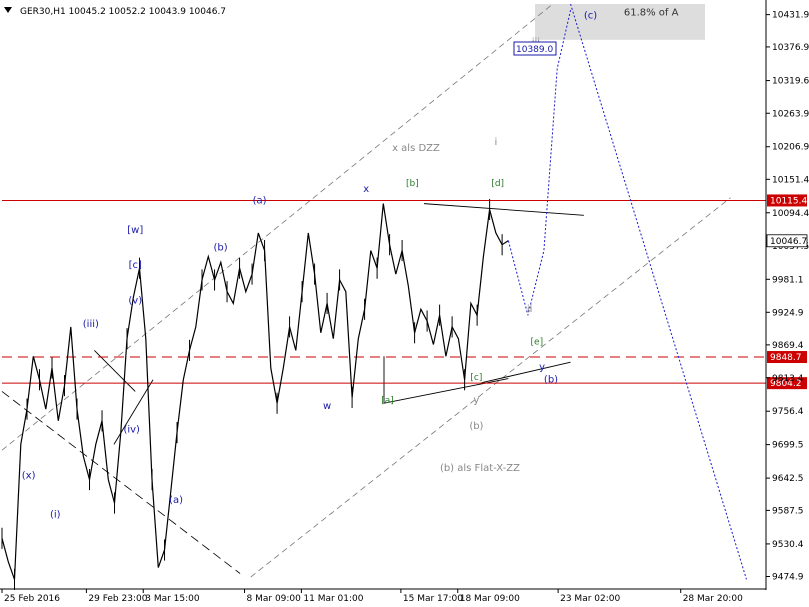 This screenshot has width=809, height=607. What do you see at coordinates (476, 400) in the screenshot?
I see `wave-label-16: y` at bounding box center [476, 400].